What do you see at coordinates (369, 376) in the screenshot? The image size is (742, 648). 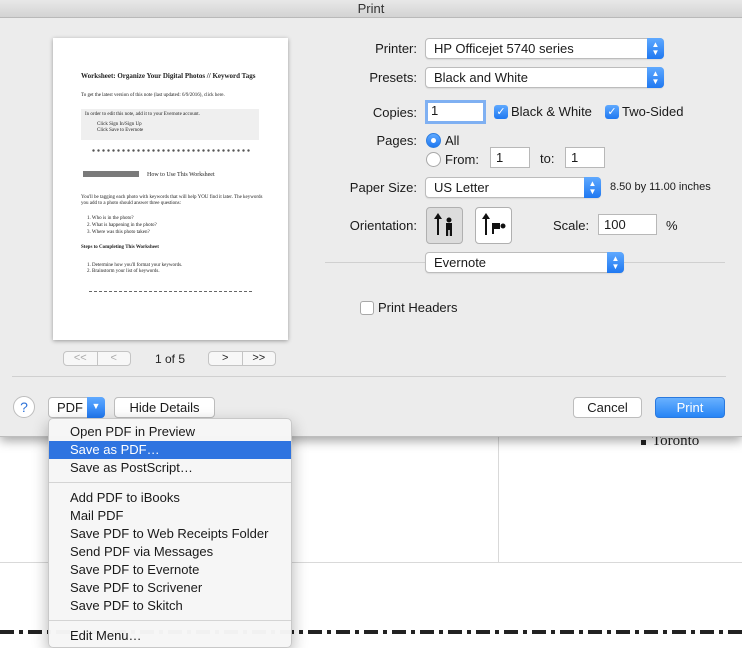 I see `bottom-divider` at bounding box center [369, 376].